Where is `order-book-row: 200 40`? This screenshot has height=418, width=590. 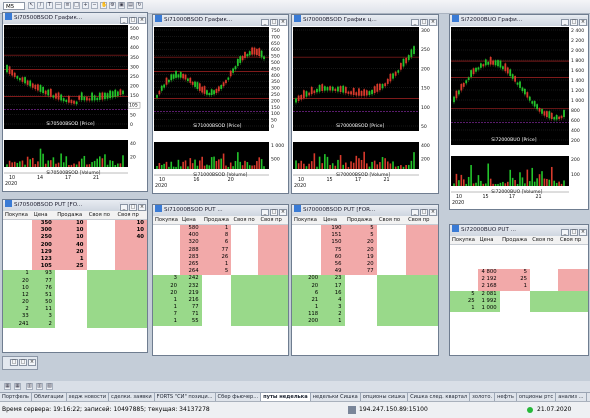
order-book-row: 200 40 is located at coordinates (75, 245).